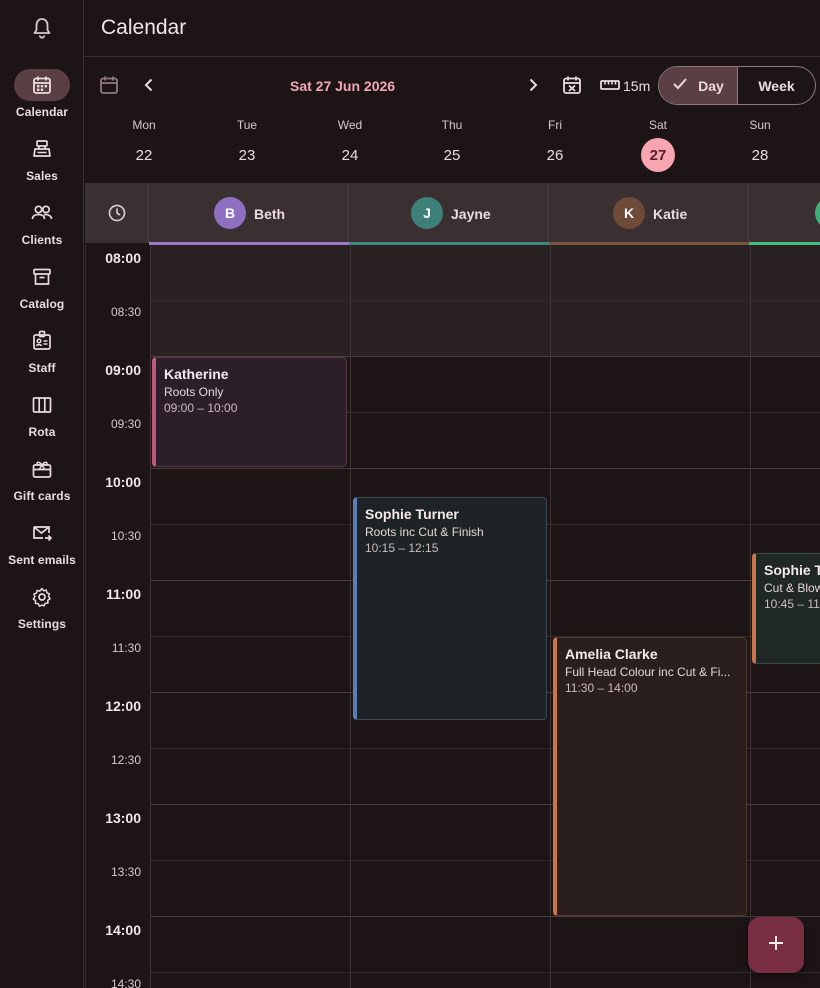 This screenshot has width=820, height=988. Describe the element at coordinates (144, 145) in the screenshot. I see `week-day-mon: Mon 22` at that location.